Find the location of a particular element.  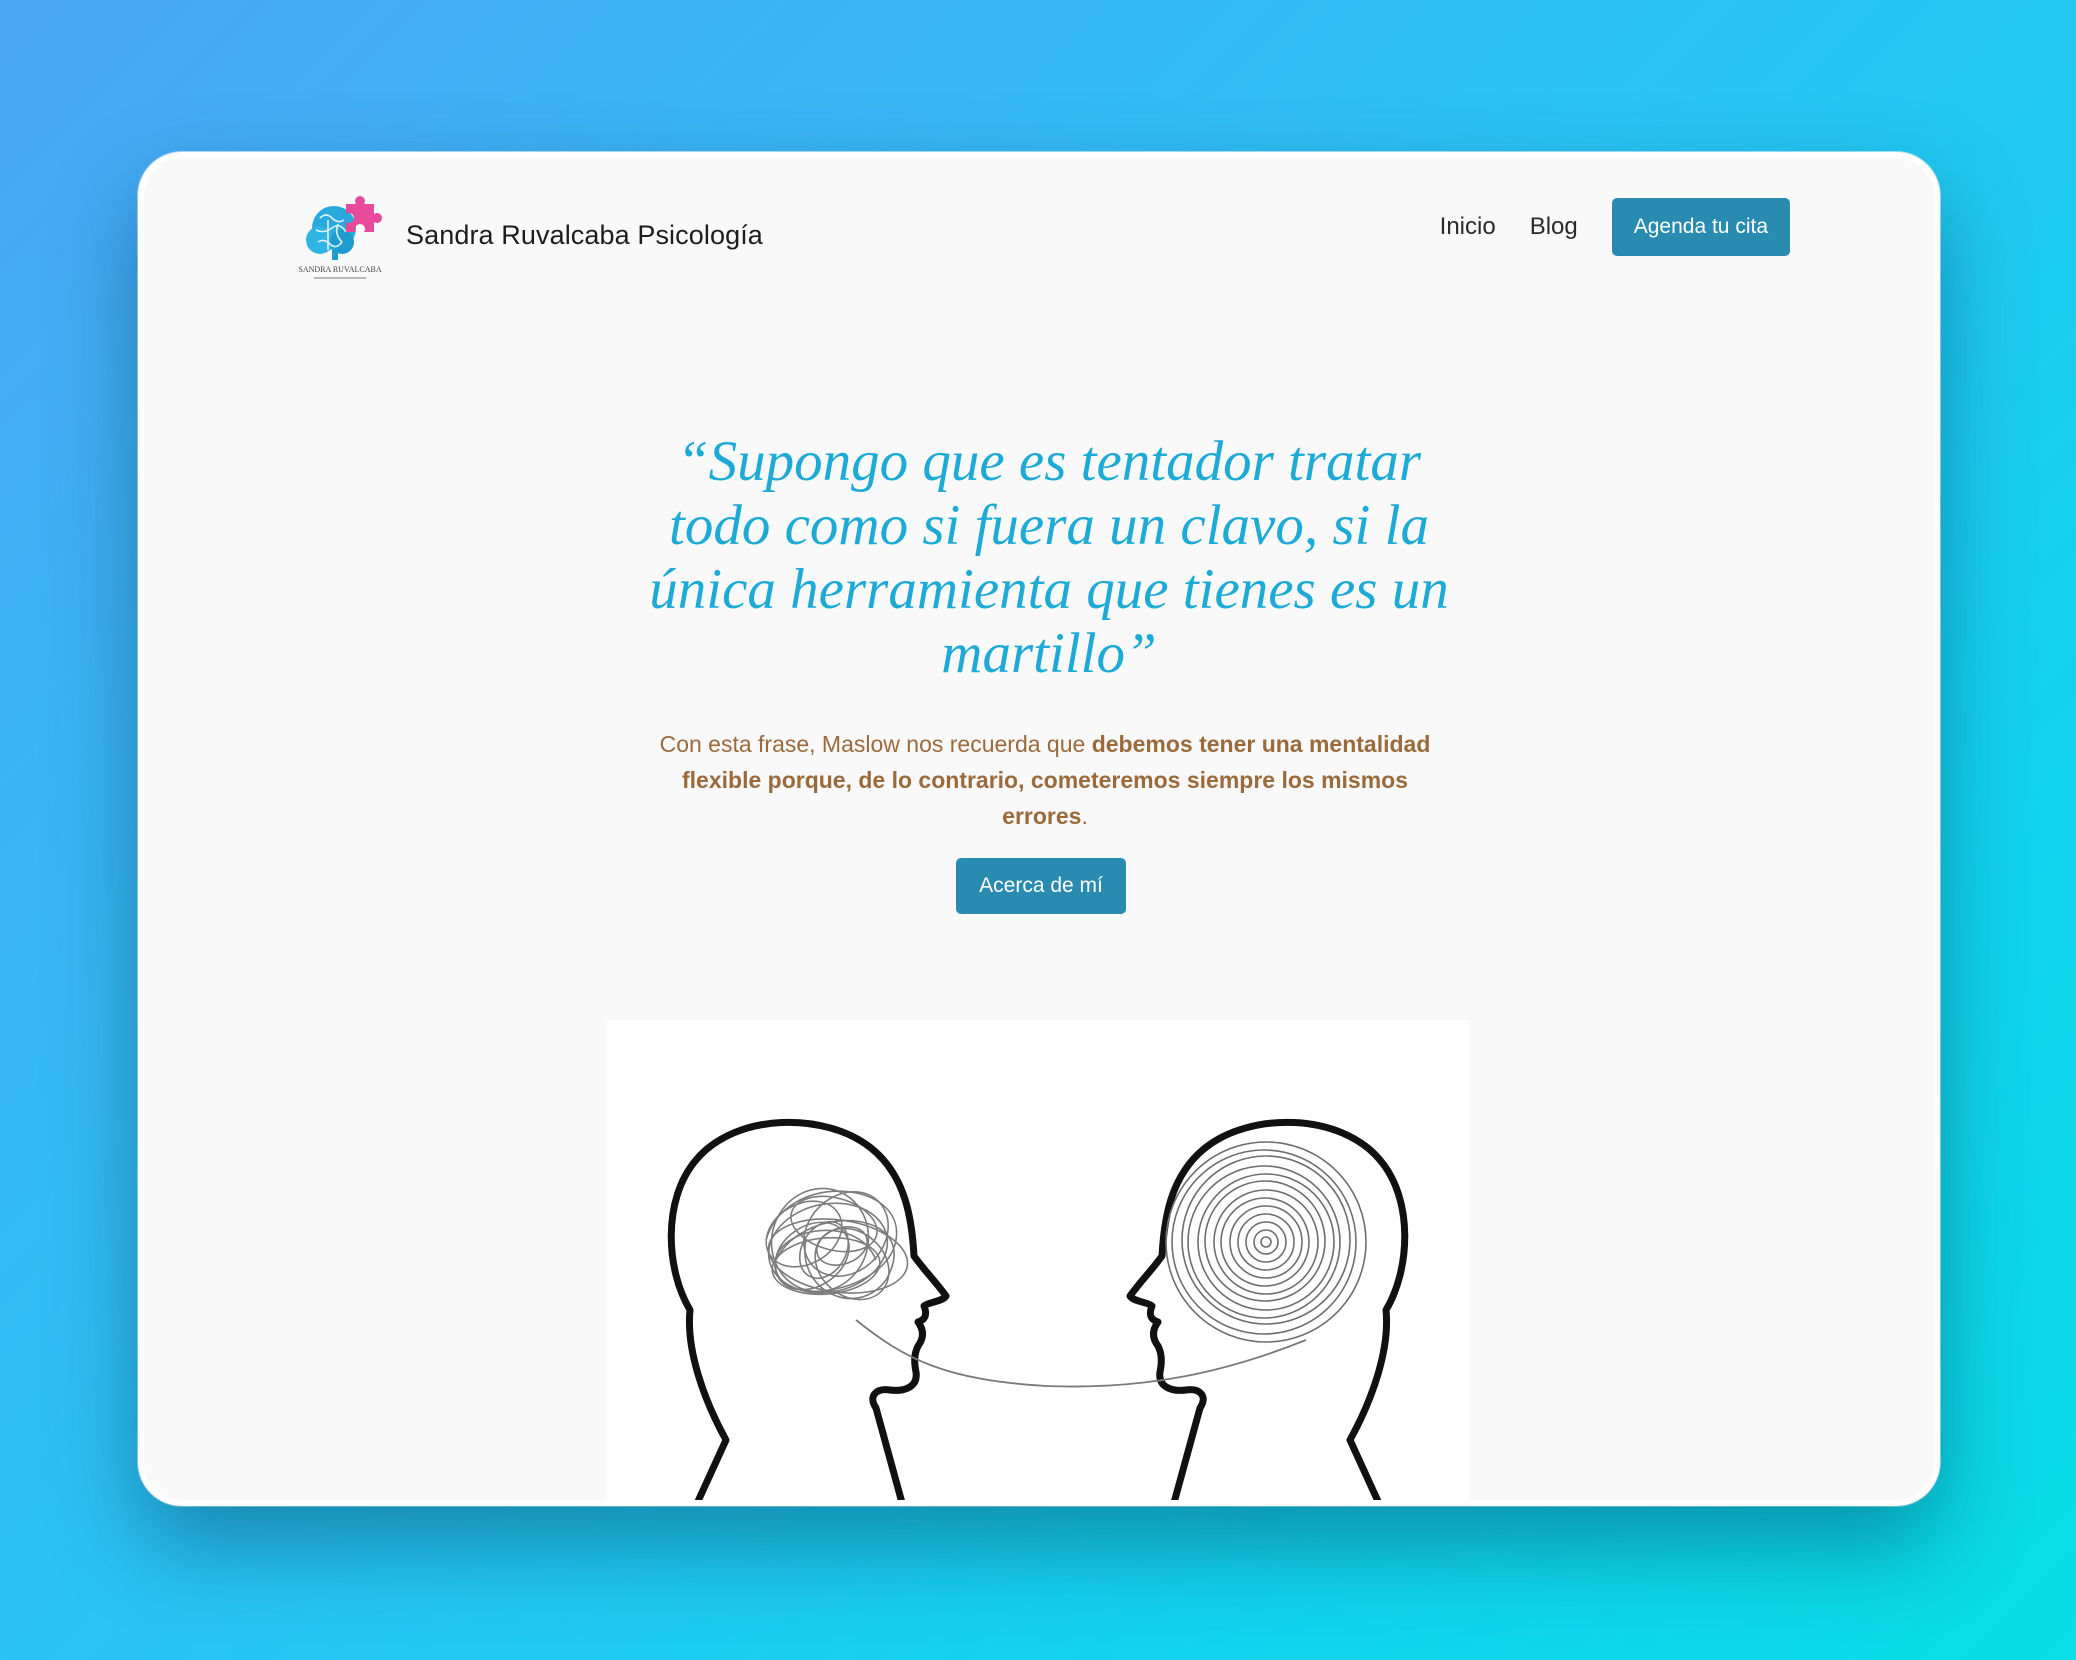

svg-text: SANDRA RUVALCABA is located at coordinates (339, 269).